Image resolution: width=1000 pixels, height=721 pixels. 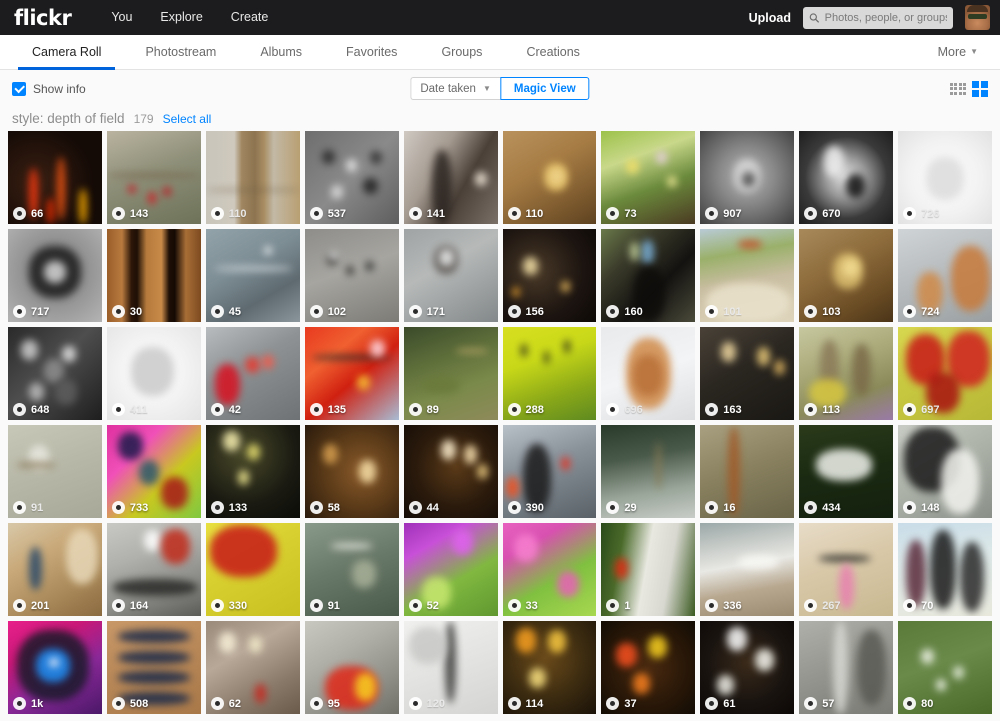 What do you see at coordinates (351, 373) in the screenshot?
I see `photo-tile: 135` at bounding box center [351, 373].